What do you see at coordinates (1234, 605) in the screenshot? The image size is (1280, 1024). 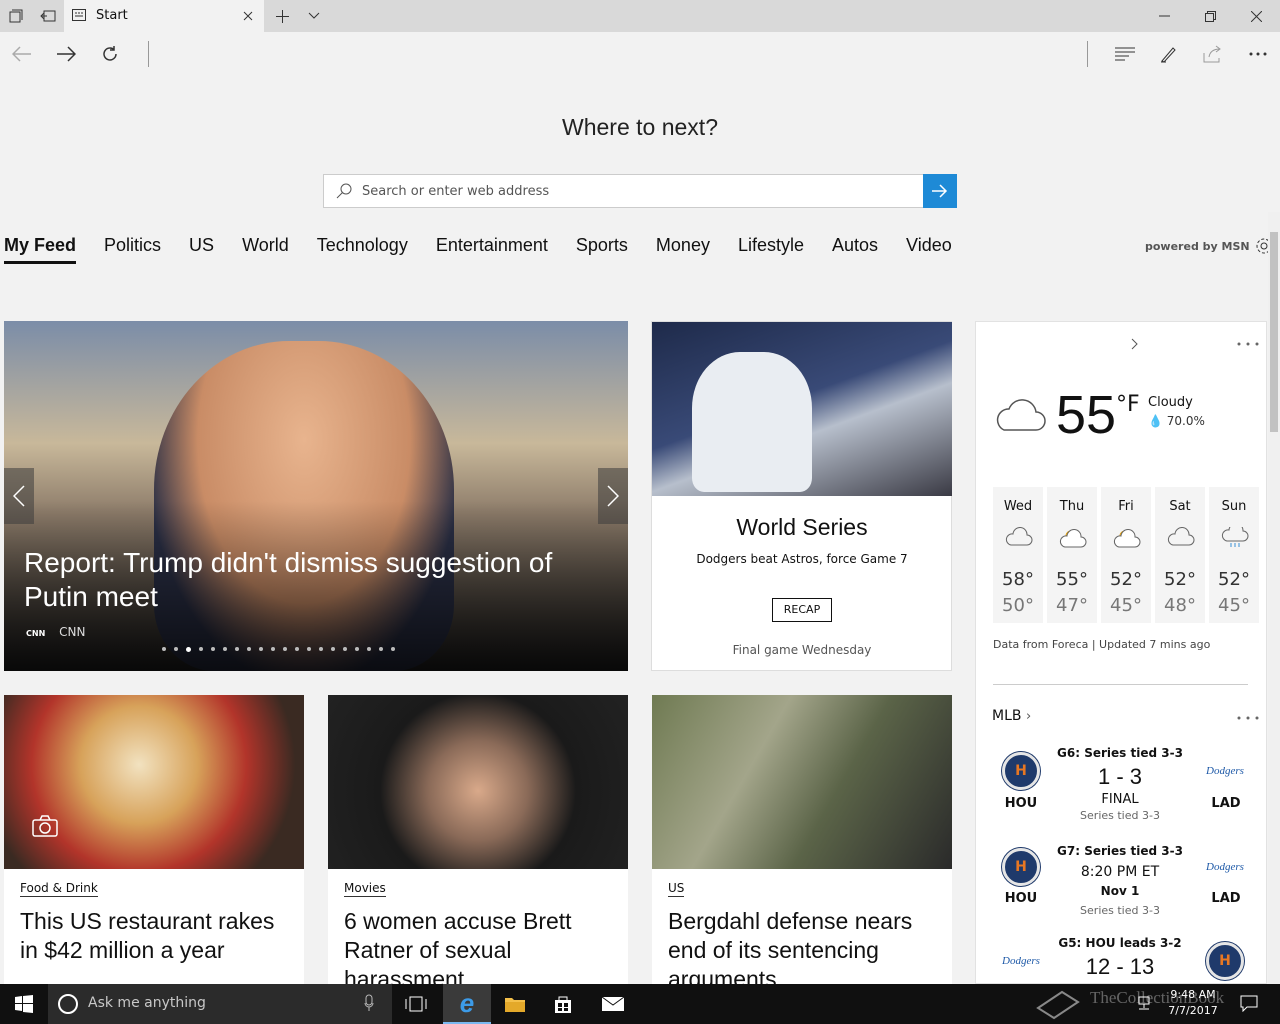 I see `forecast-low: 45°` at bounding box center [1234, 605].